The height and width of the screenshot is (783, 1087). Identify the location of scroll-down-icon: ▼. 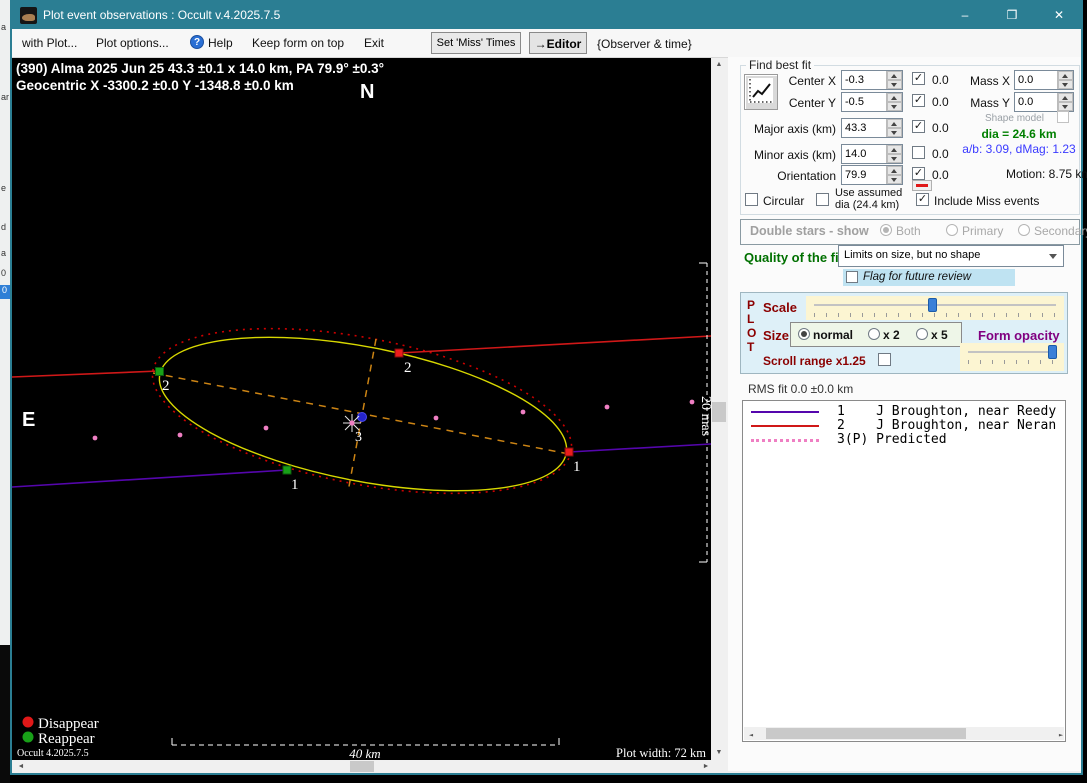
(719, 753).